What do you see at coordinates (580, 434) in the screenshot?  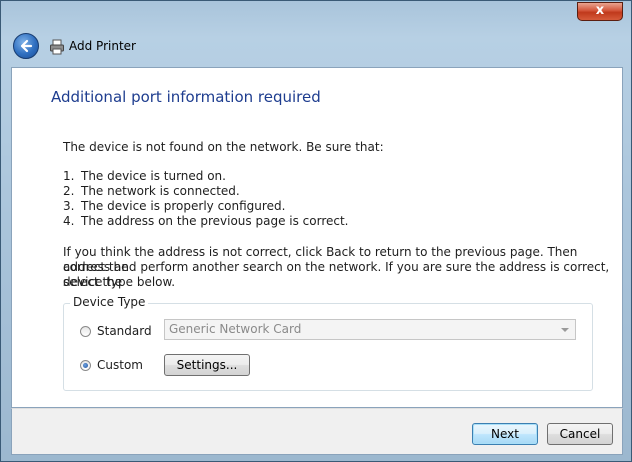 I see `cancel-button: Cancel` at bounding box center [580, 434].